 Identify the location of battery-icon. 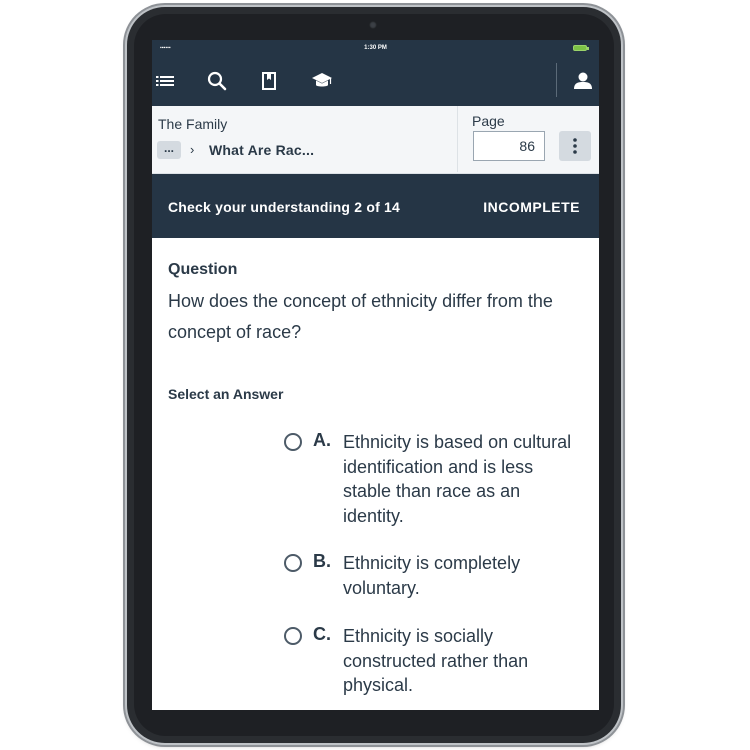
(581, 48).